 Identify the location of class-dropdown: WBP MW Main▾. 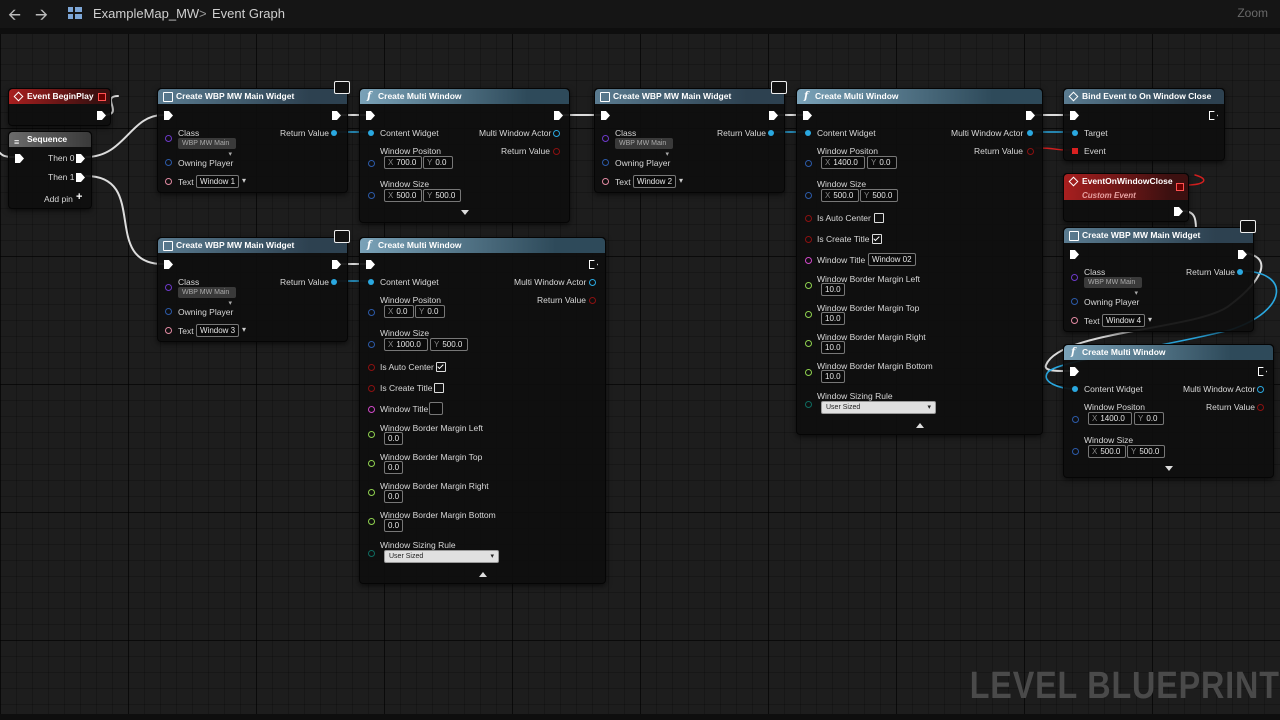
(207, 292).